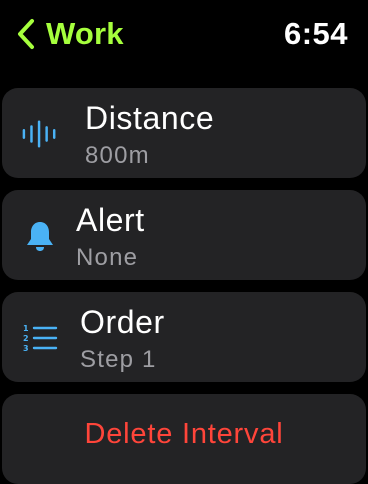  What do you see at coordinates (107, 257) in the screenshot?
I see `alert-value: None` at bounding box center [107, 257].